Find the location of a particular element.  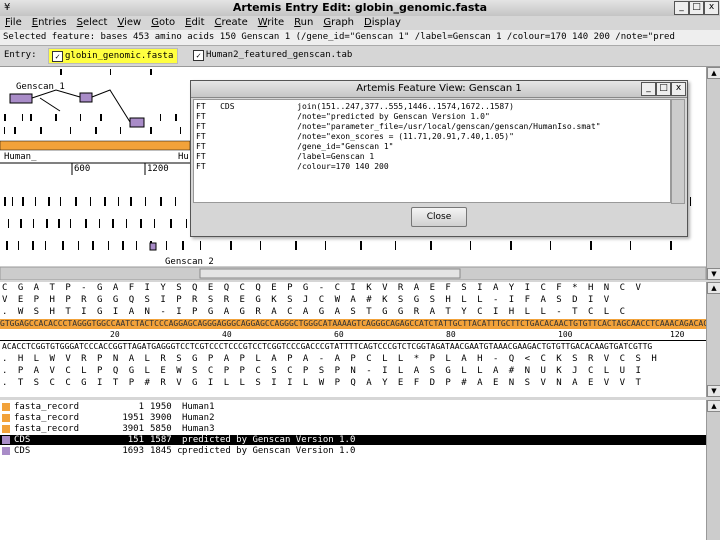

feature-note: Human3 is located at coordinates (198, 429).